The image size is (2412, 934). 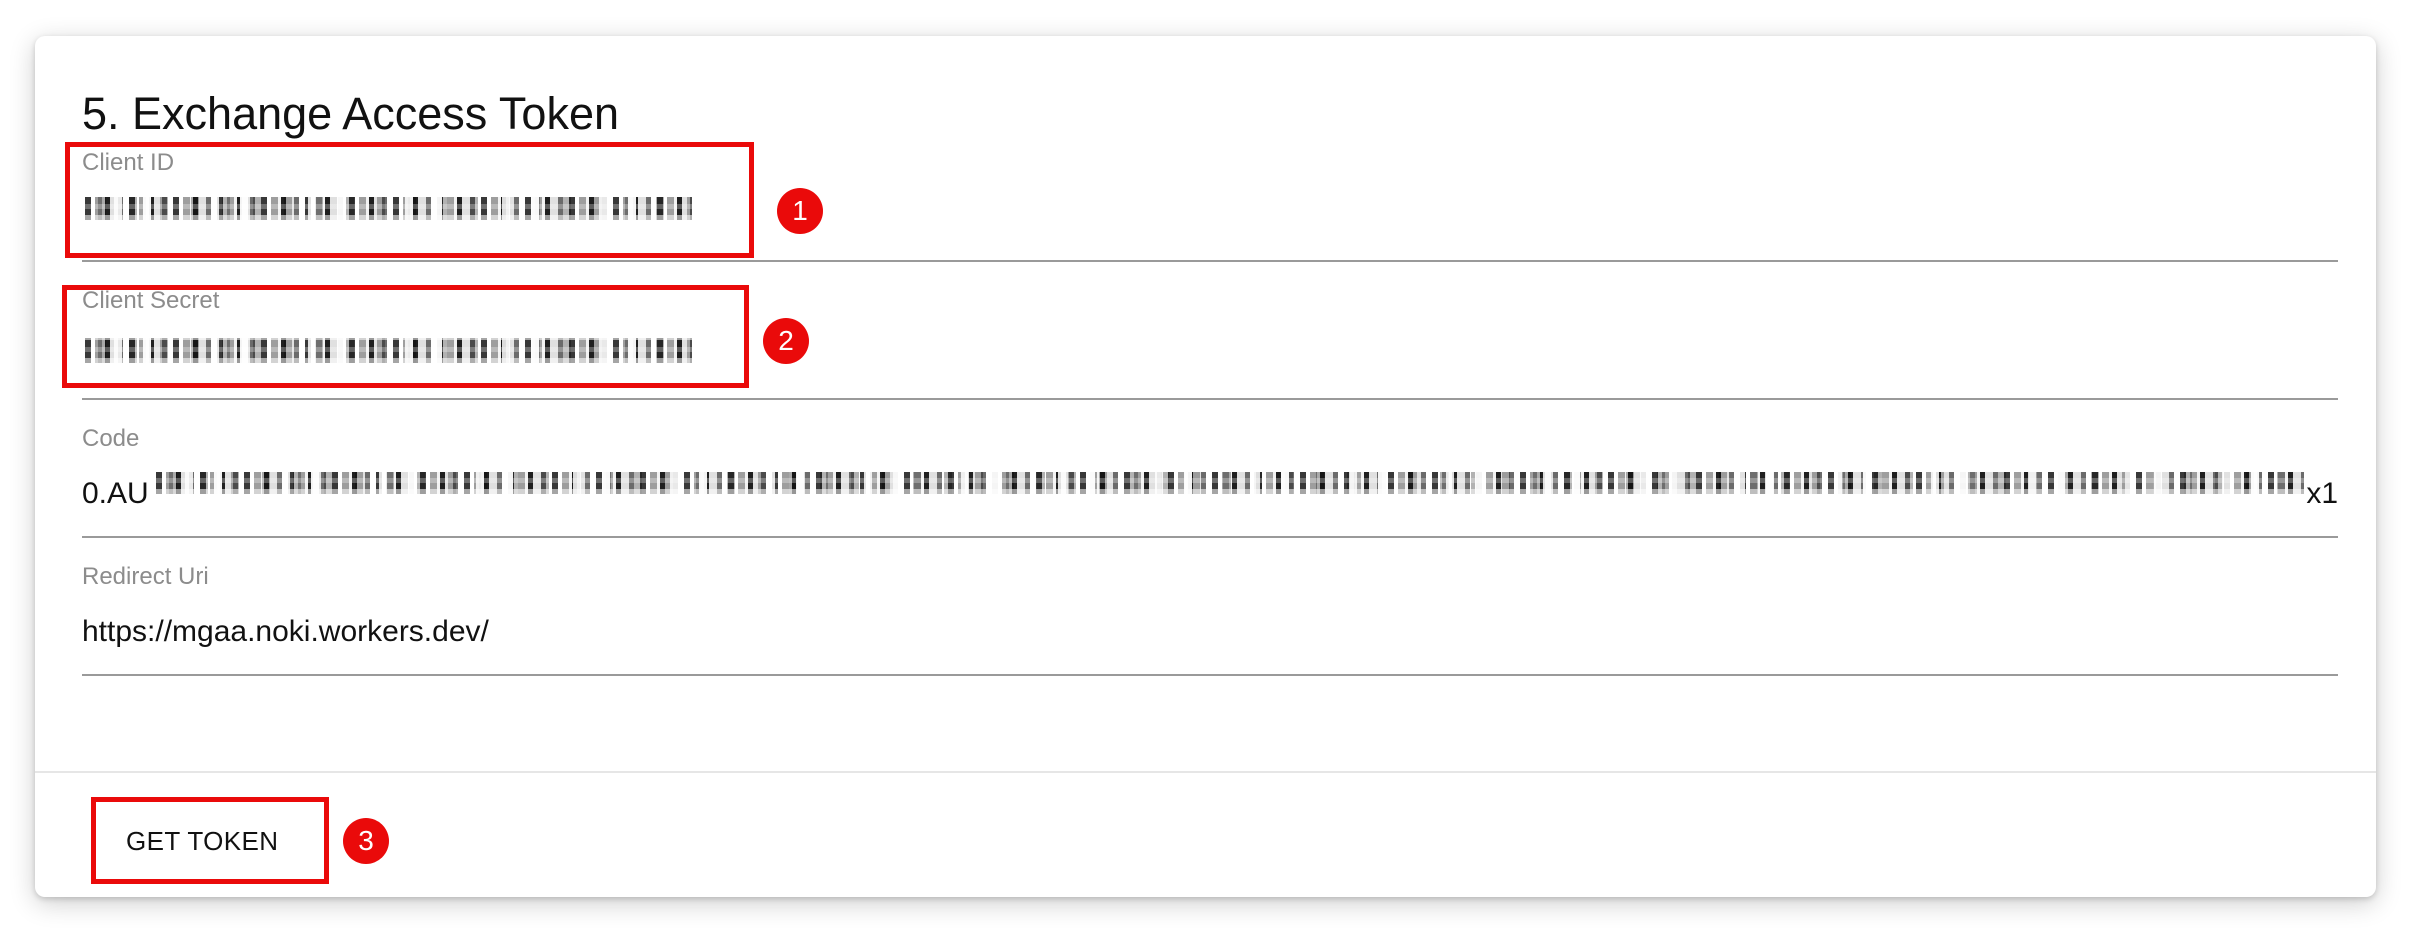 What do you see at coordinates (1210, 216) in the screenshot?
I see `client-id-input` at bounding box center [1210, 216].